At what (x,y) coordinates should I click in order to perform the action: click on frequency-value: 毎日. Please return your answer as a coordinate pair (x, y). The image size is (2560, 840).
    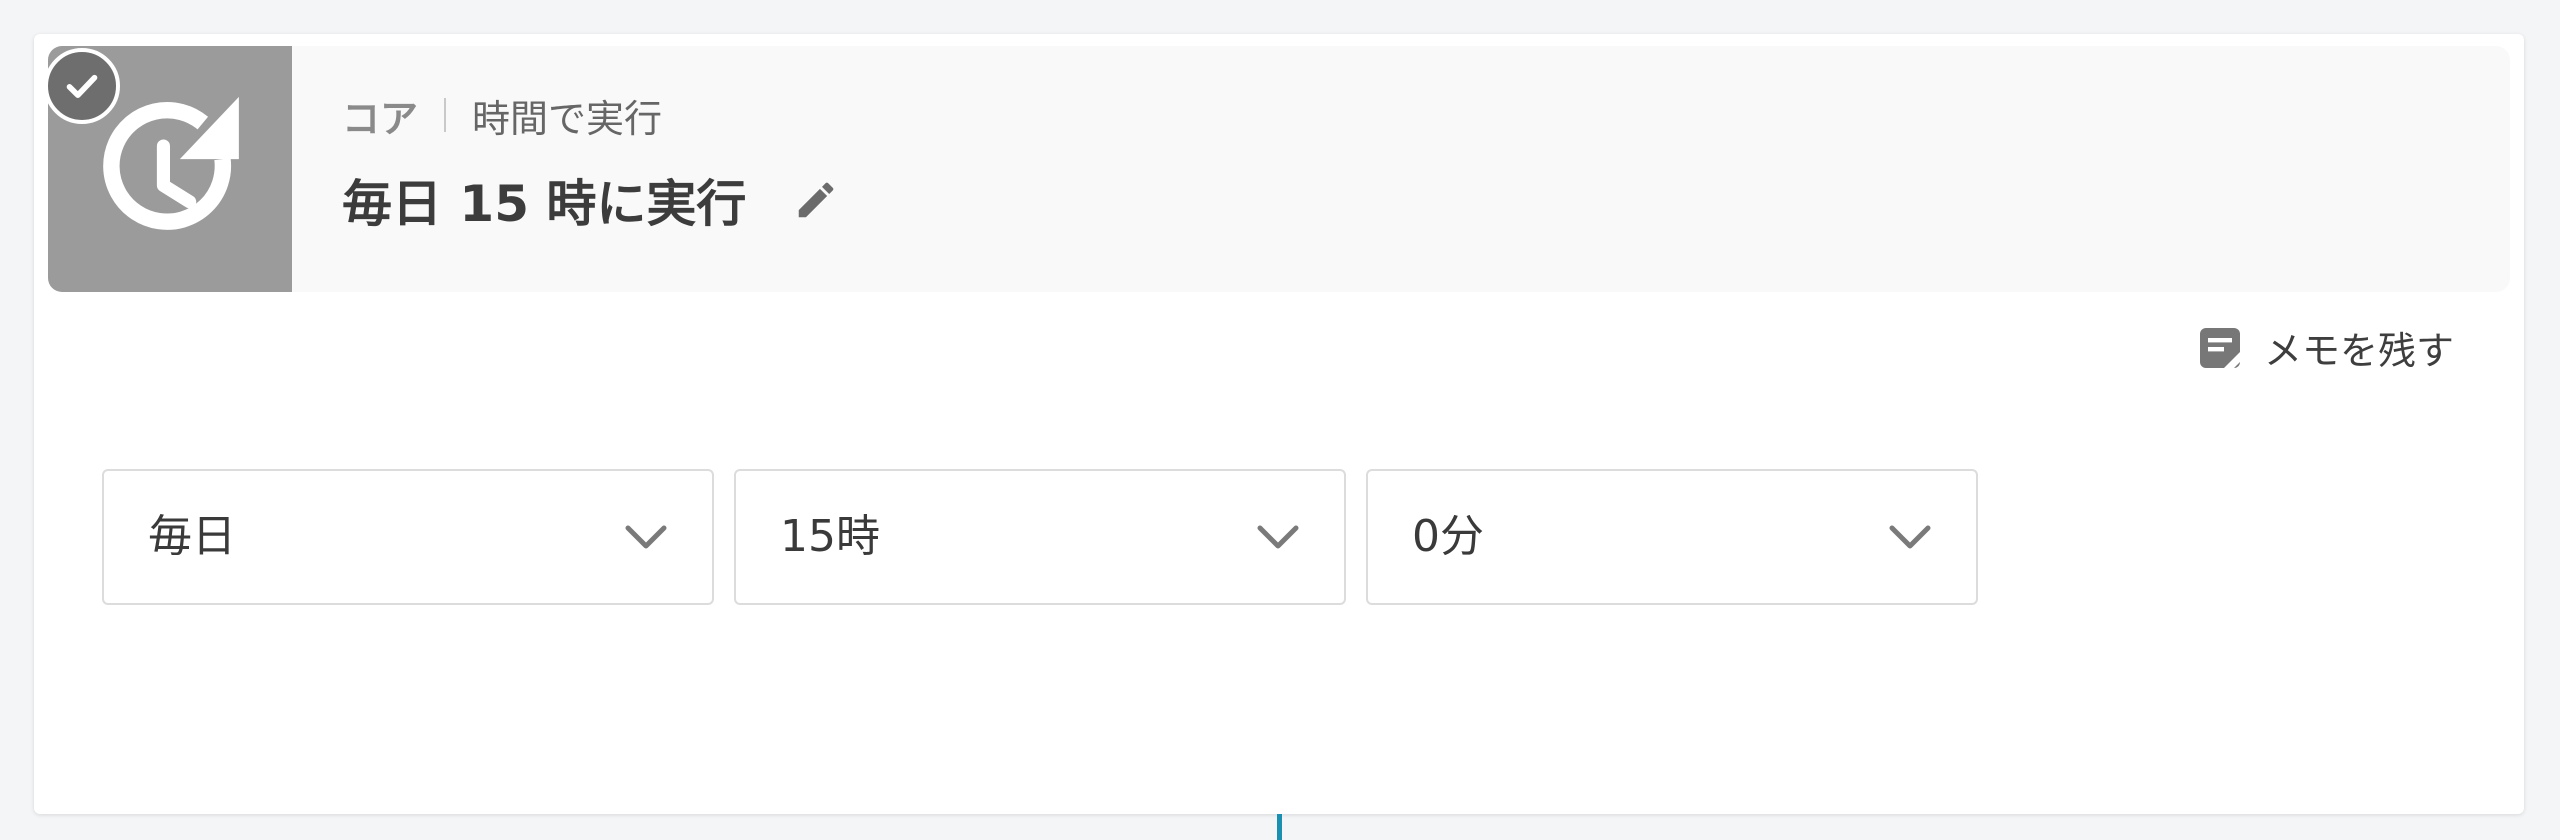
    Looking at the image, I should click on (192, 536).